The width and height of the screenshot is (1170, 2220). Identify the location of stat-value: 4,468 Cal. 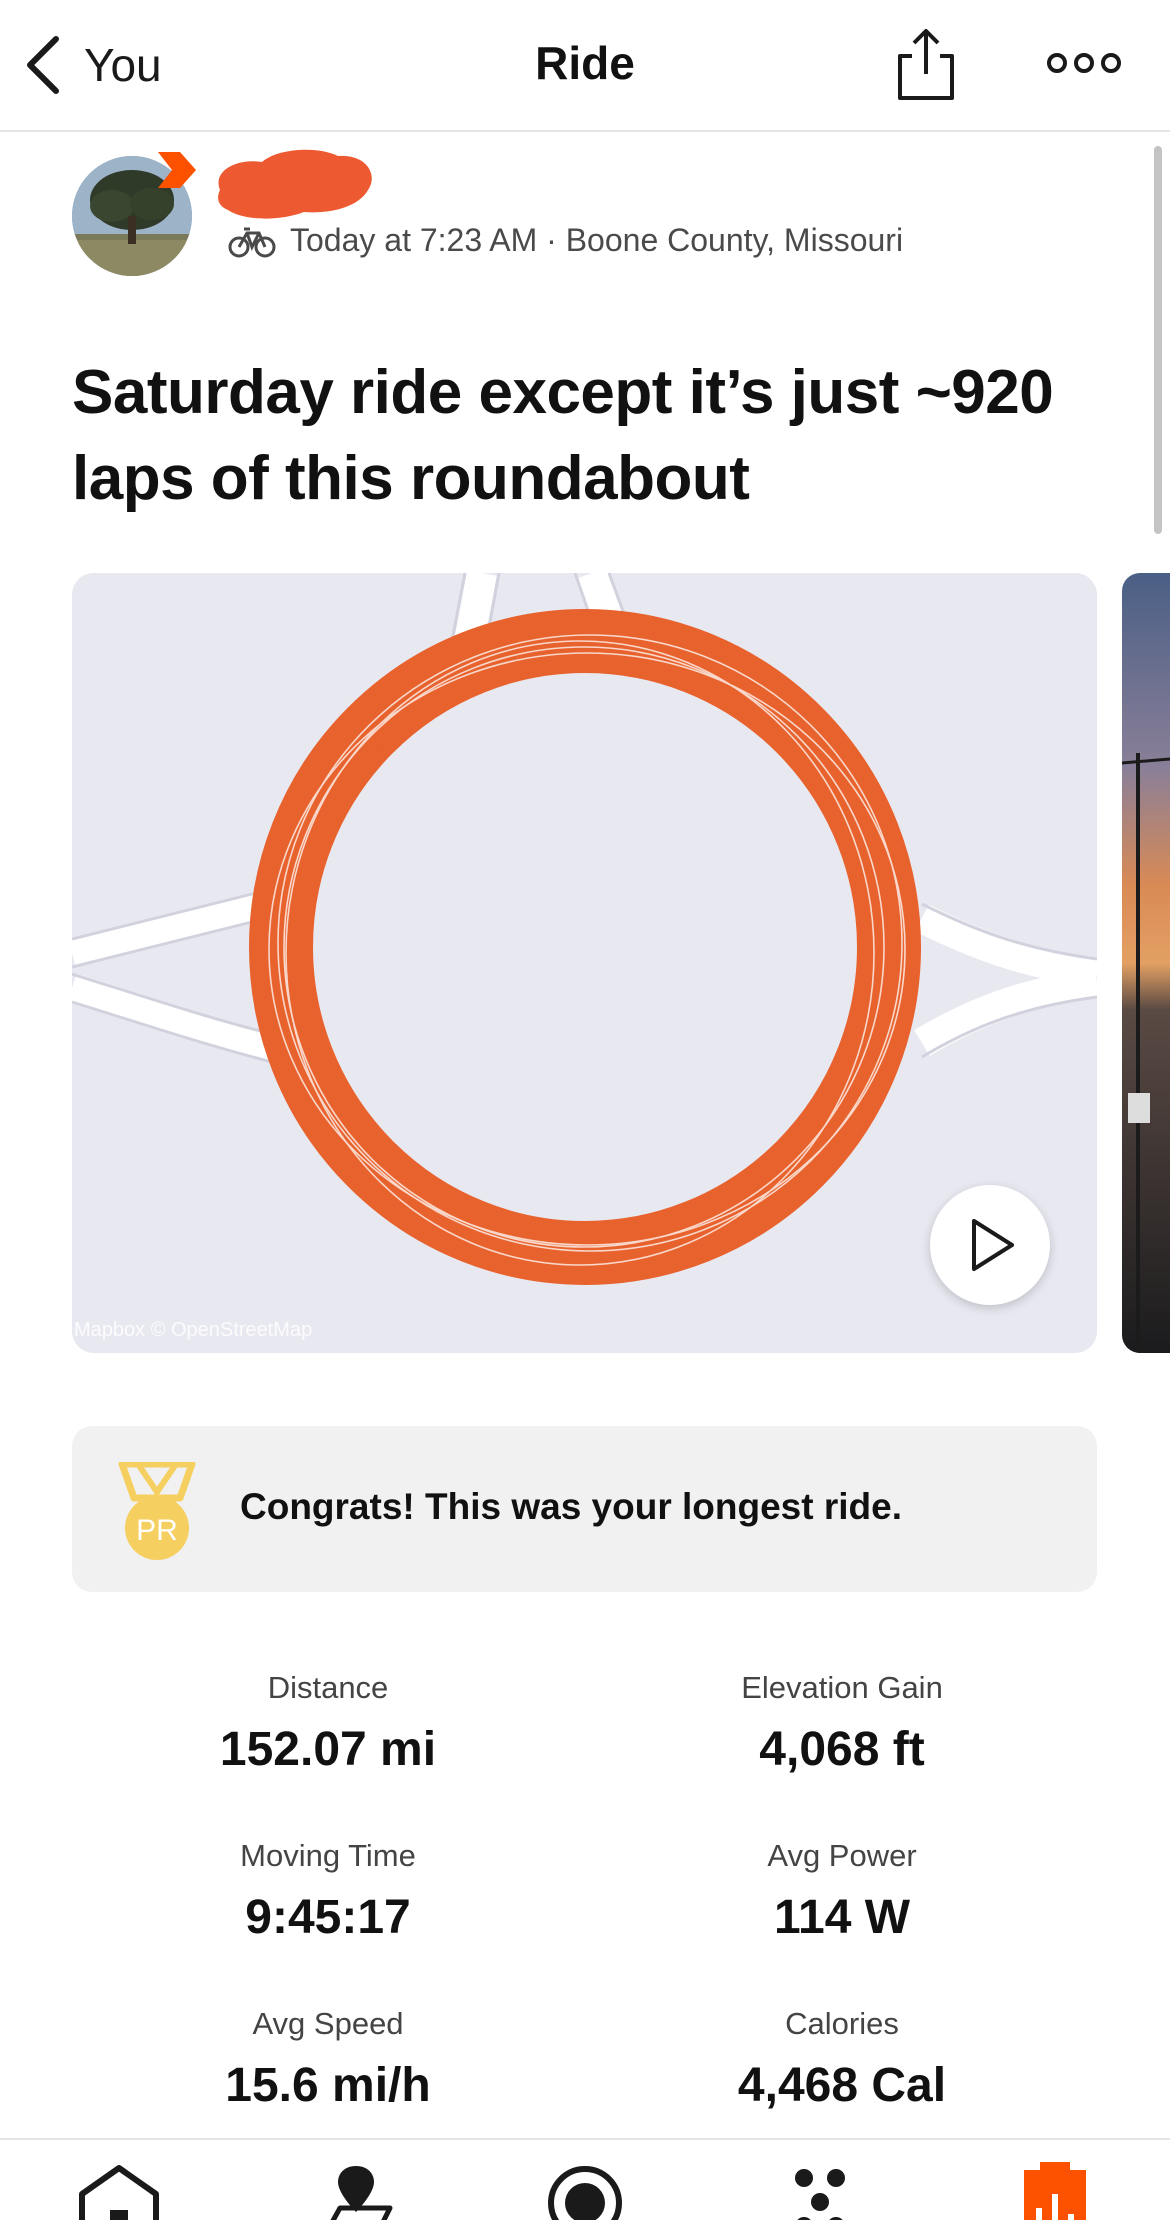
(842, 2085).